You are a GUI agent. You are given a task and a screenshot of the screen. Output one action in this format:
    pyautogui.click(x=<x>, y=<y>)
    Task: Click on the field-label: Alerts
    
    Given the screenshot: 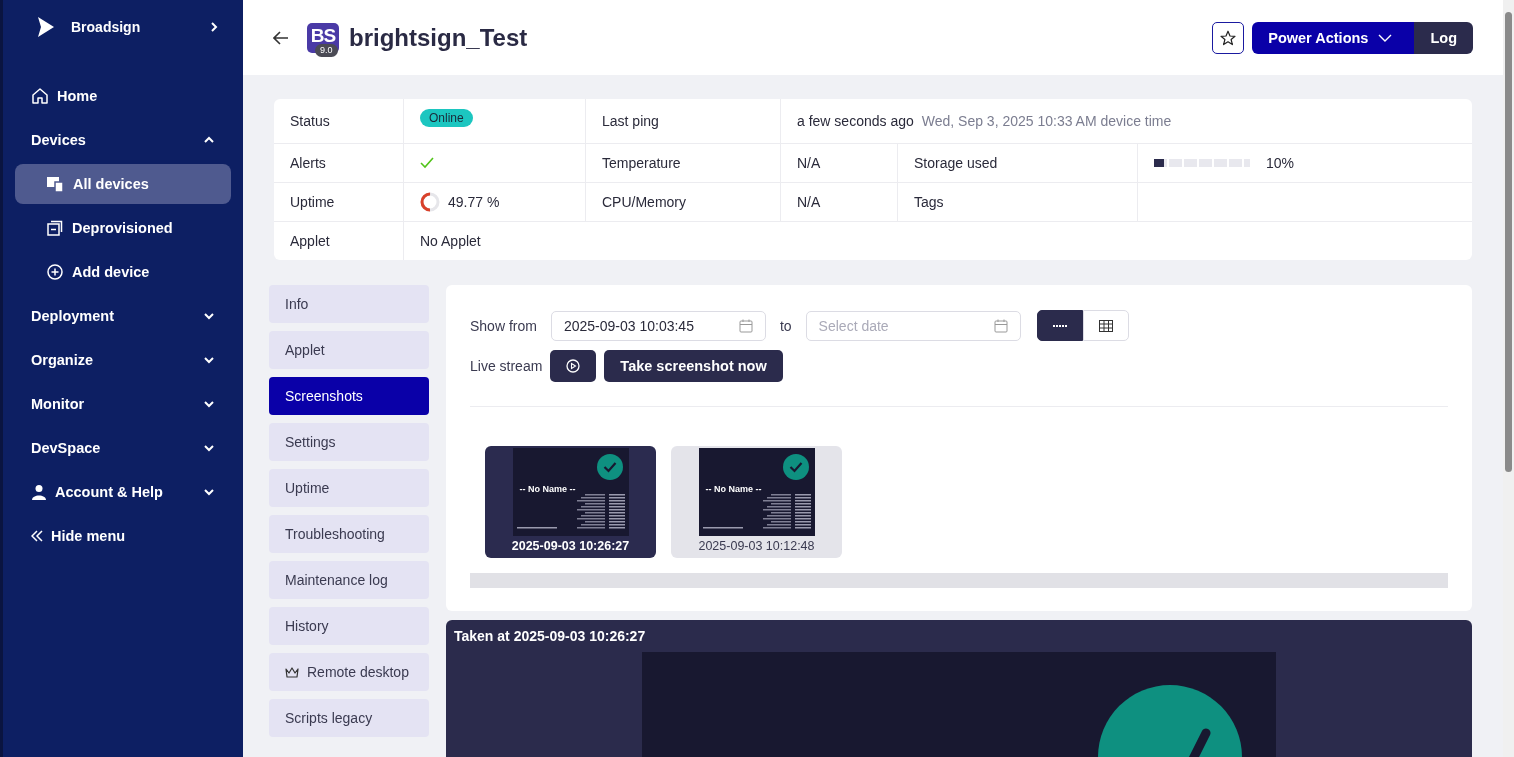 What is the action you would take?
    pyautogui.click(x=308, y=163)
    